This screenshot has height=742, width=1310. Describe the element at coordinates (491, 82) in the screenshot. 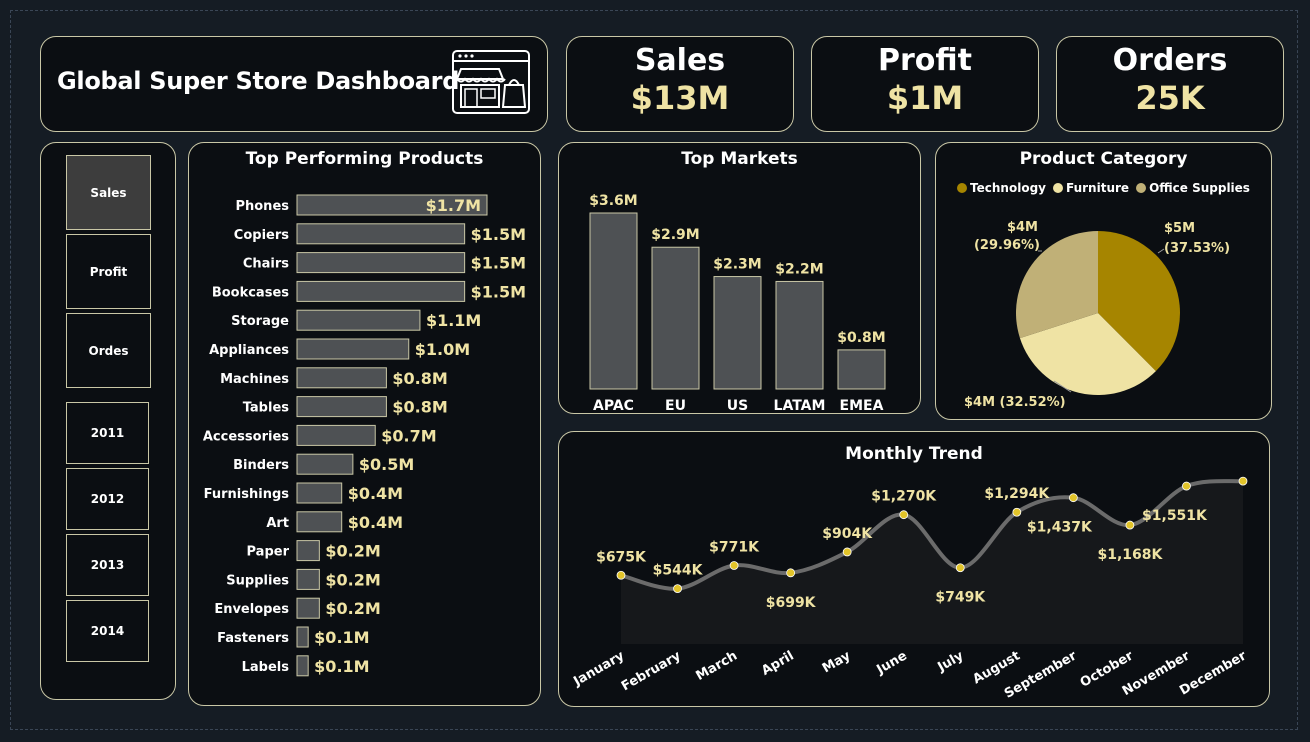

I see `store-icon` at that location.